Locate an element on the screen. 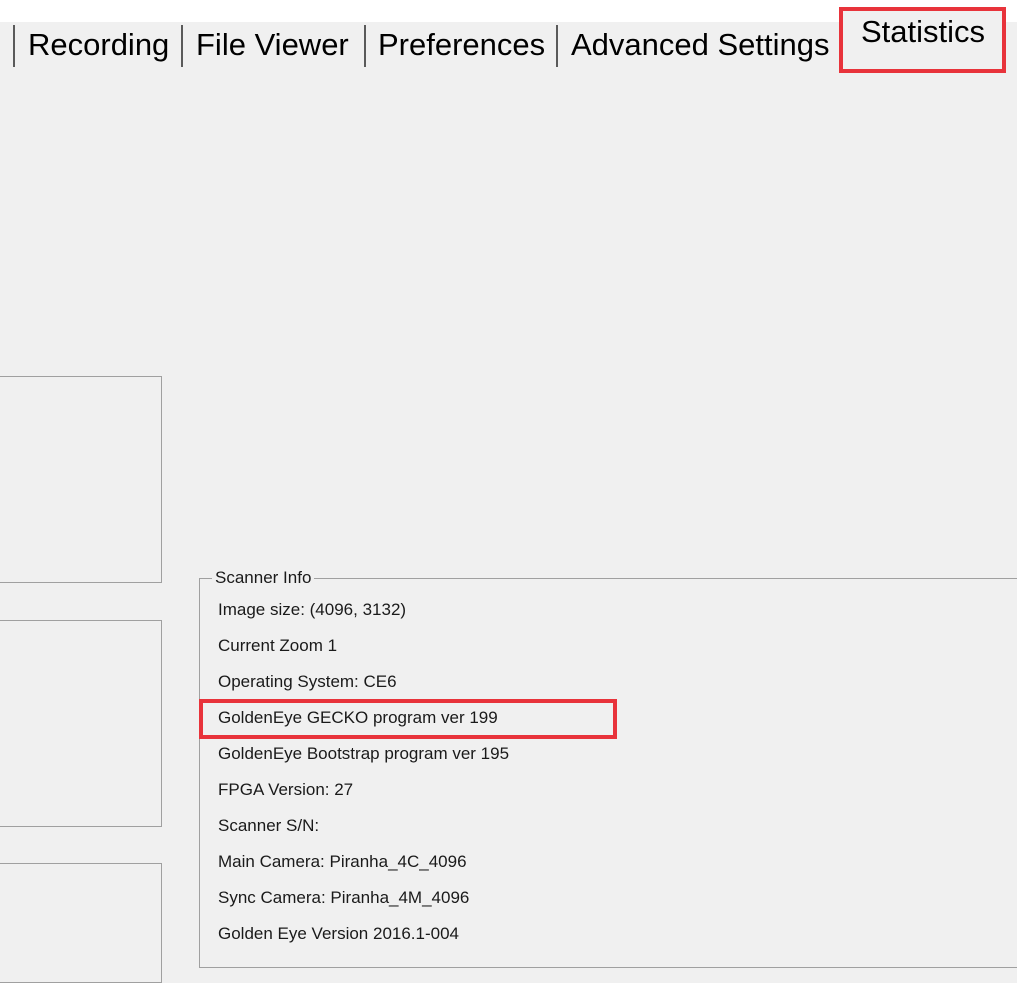 The width and height of the screenshot is (1017, 983). golden-eye-version-line: Golden Eye Version 2016.1-004 is located at coordinates (339, 933).